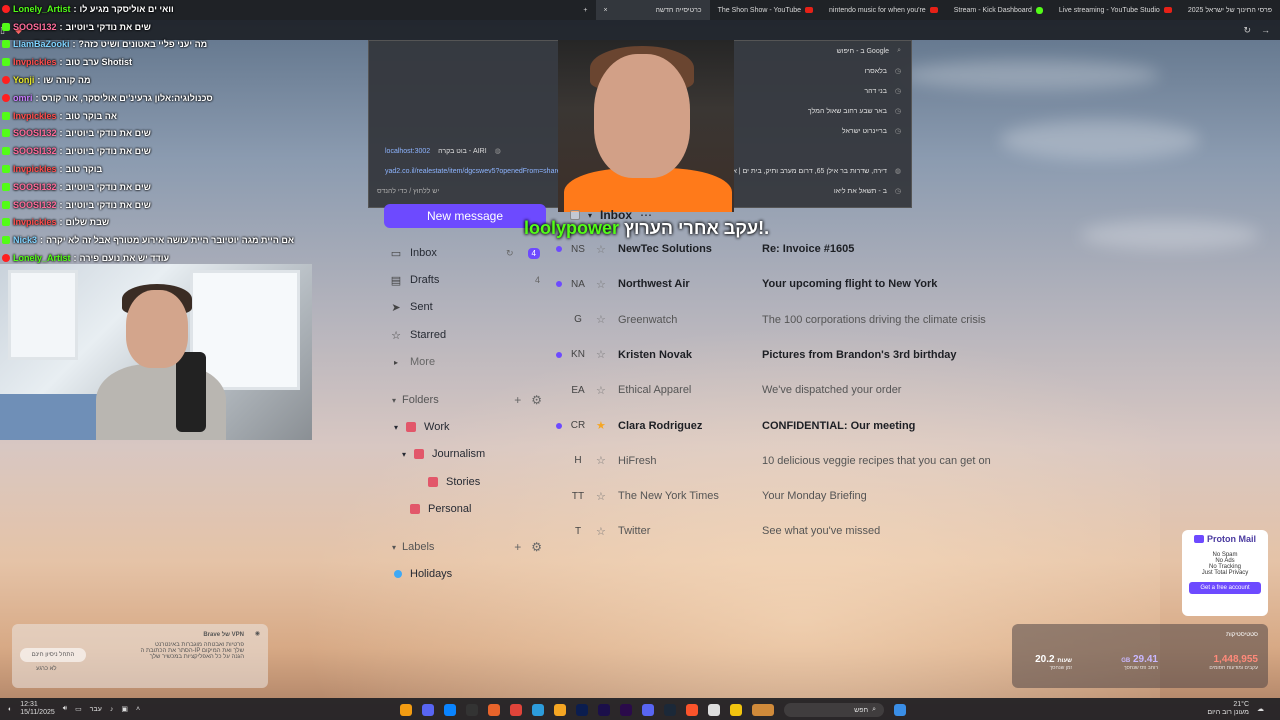 The image size is (1280, 720). What do you see at coordinates (998, 10) in the screenshot?
I see `tab-kick-dashboard: Stream - Kick Dashboard` at bounding box center [998, 10].